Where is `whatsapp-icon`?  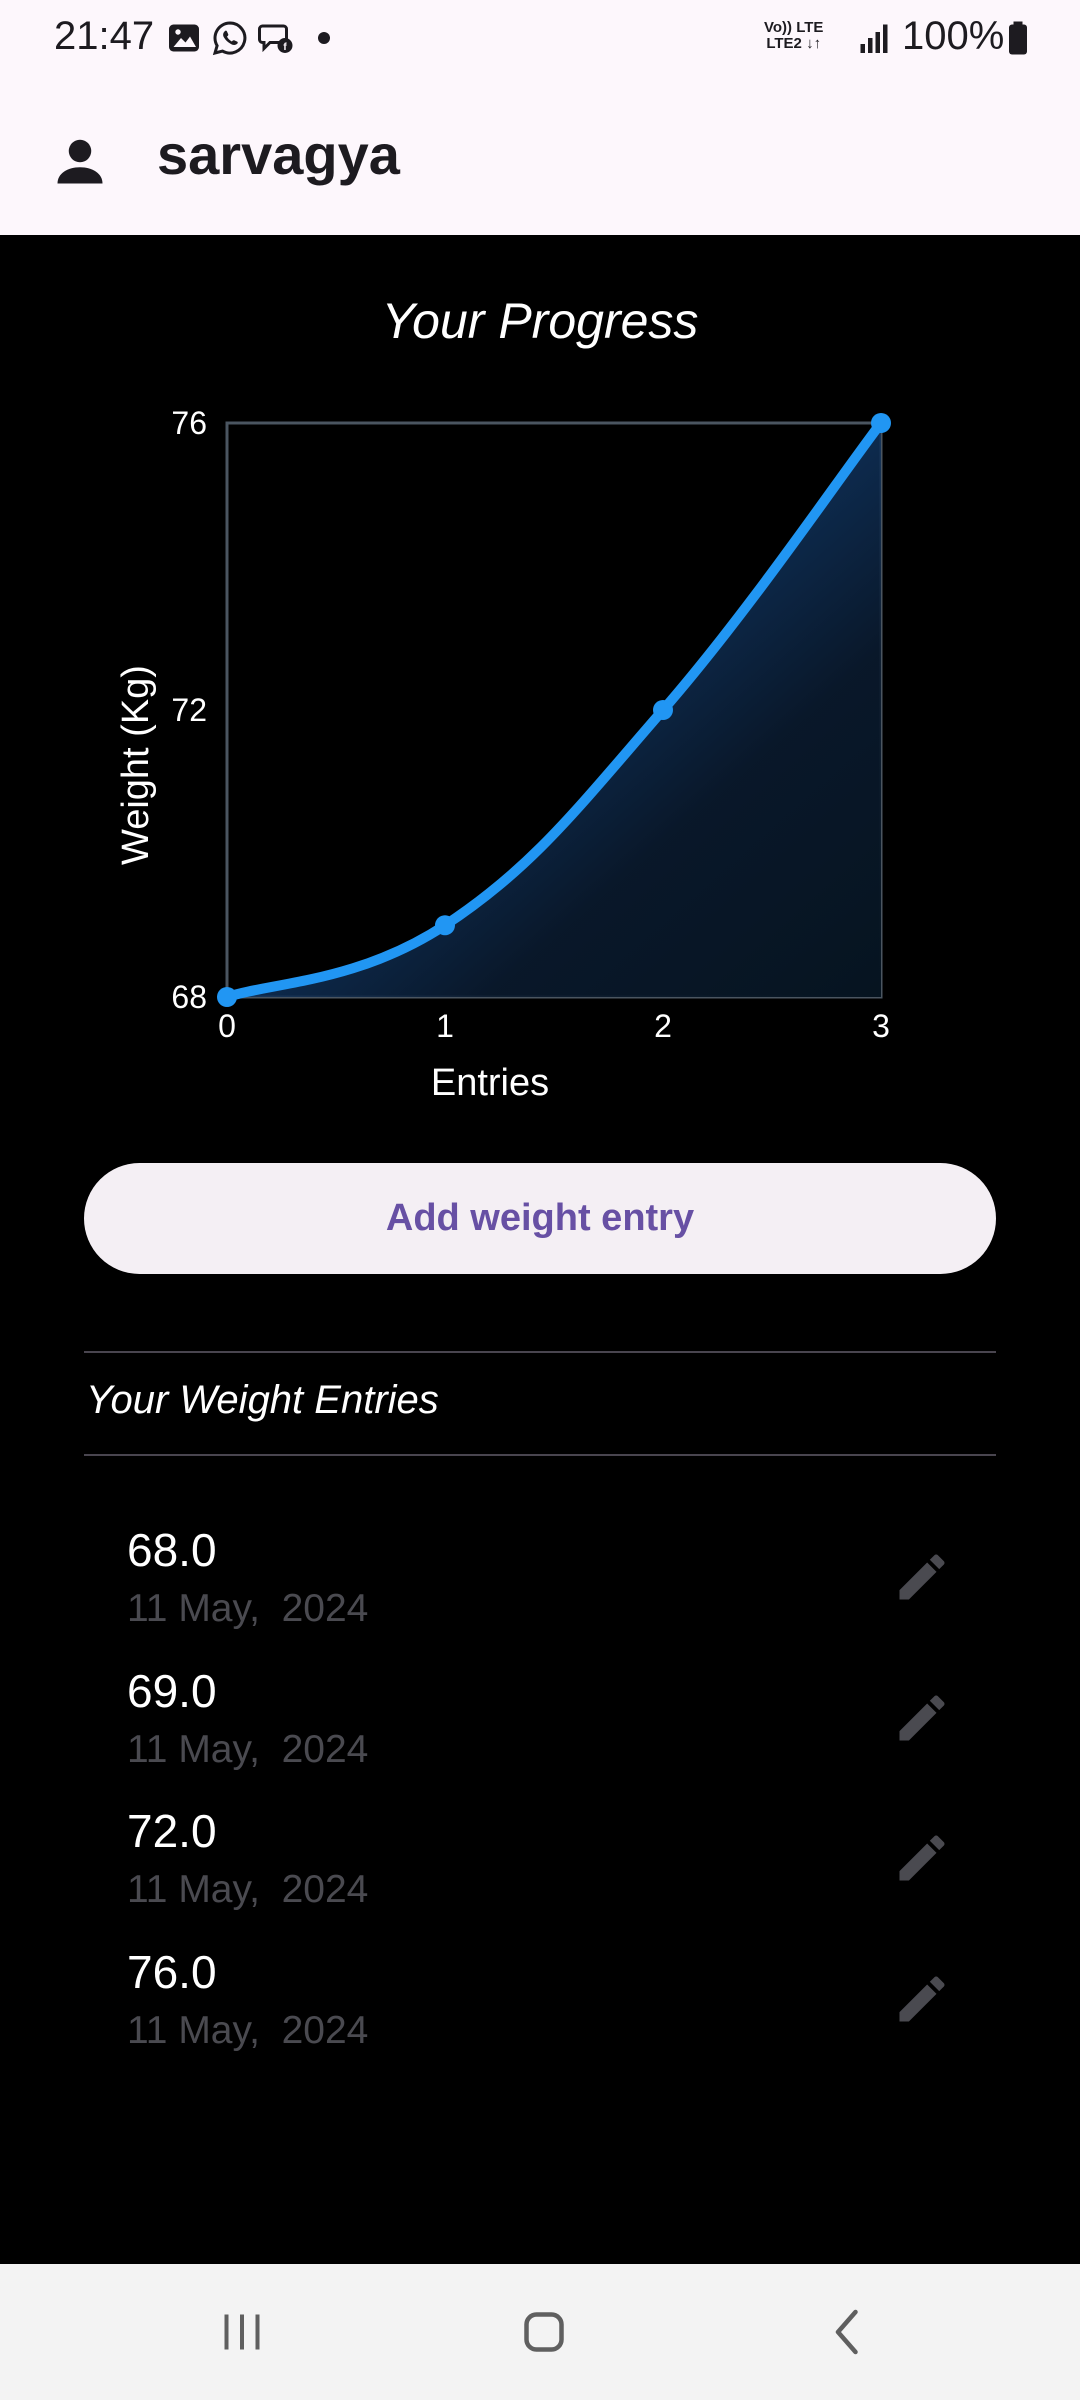
whatsapp-icon is located at coordinates (229, 38).